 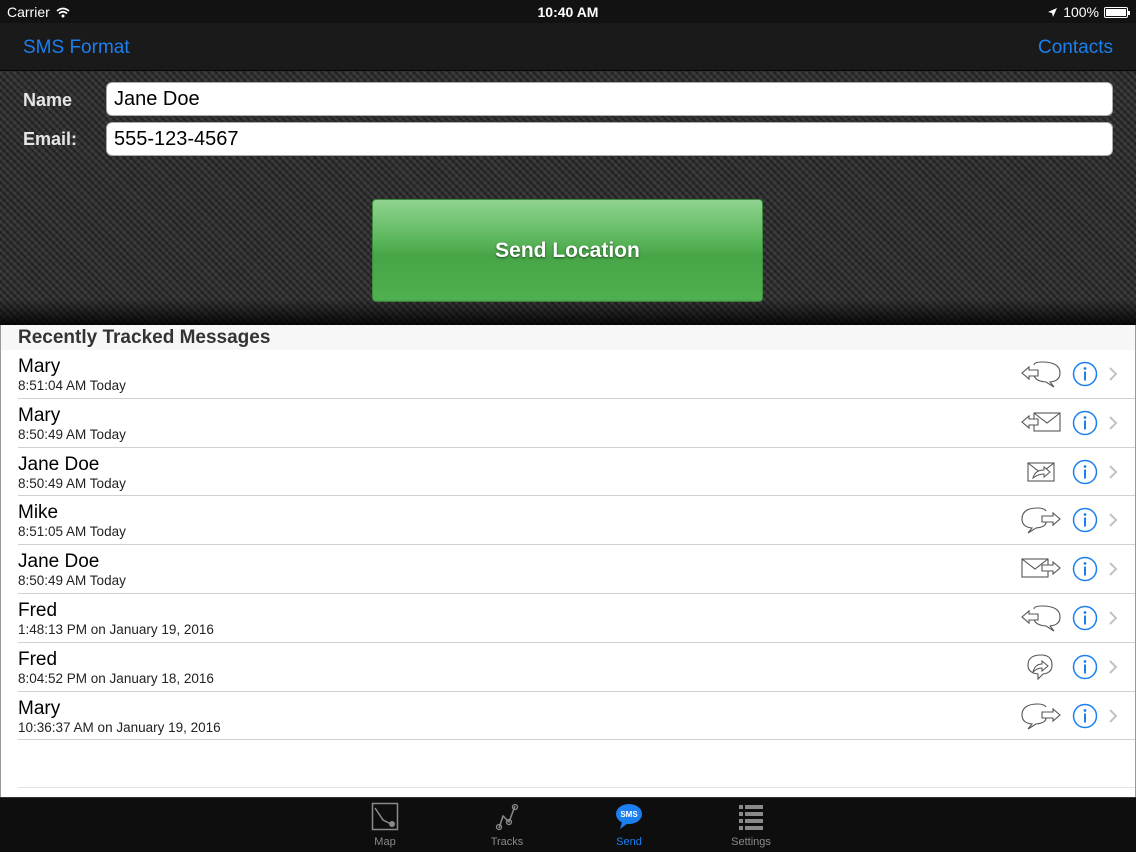 What do you see at coordinates (567, 250) in the screenshot?
I see `send-location-button: Send Location` at bounding box center [567, 250].